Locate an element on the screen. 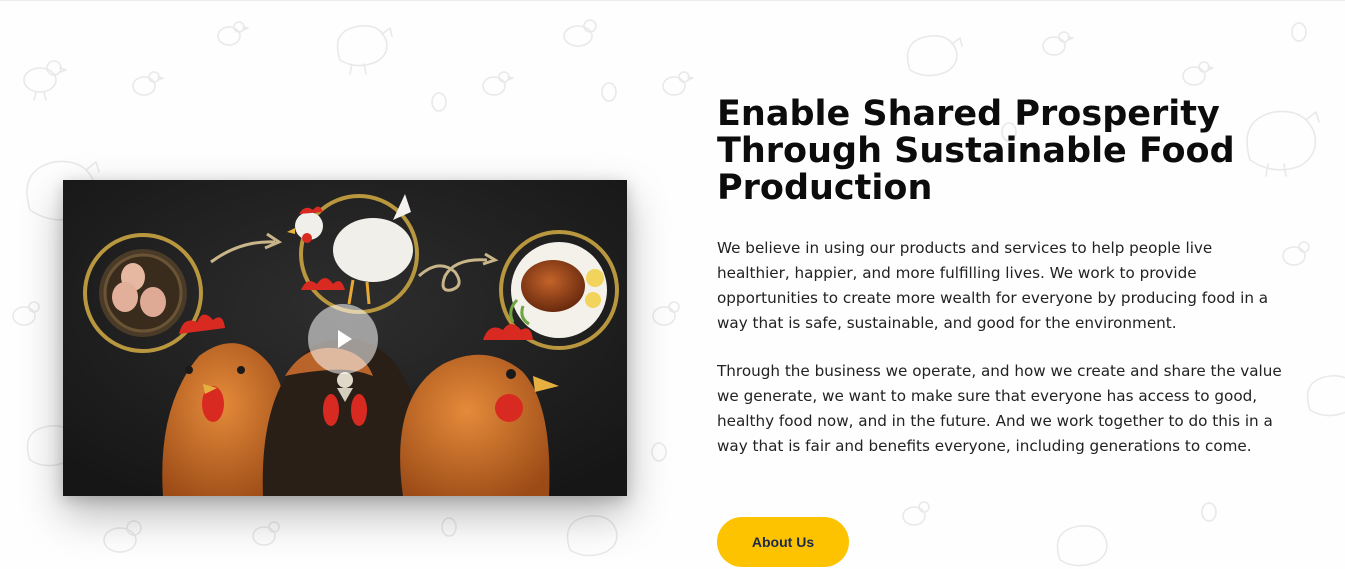 This screenshot has width=1345, height=569. egg-nest-icon is located at coordinates (143, 293).